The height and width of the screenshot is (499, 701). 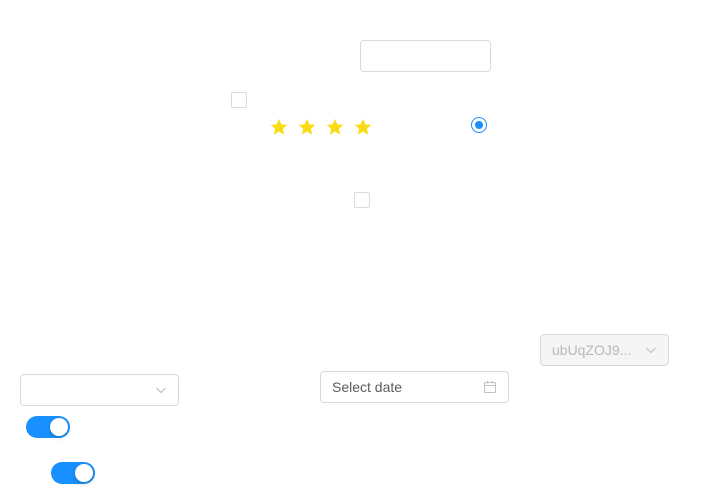 What do you see at coordinates (99, 390) in the screenshot?
I see `select-dropdown` at bounding box center [99, 390].